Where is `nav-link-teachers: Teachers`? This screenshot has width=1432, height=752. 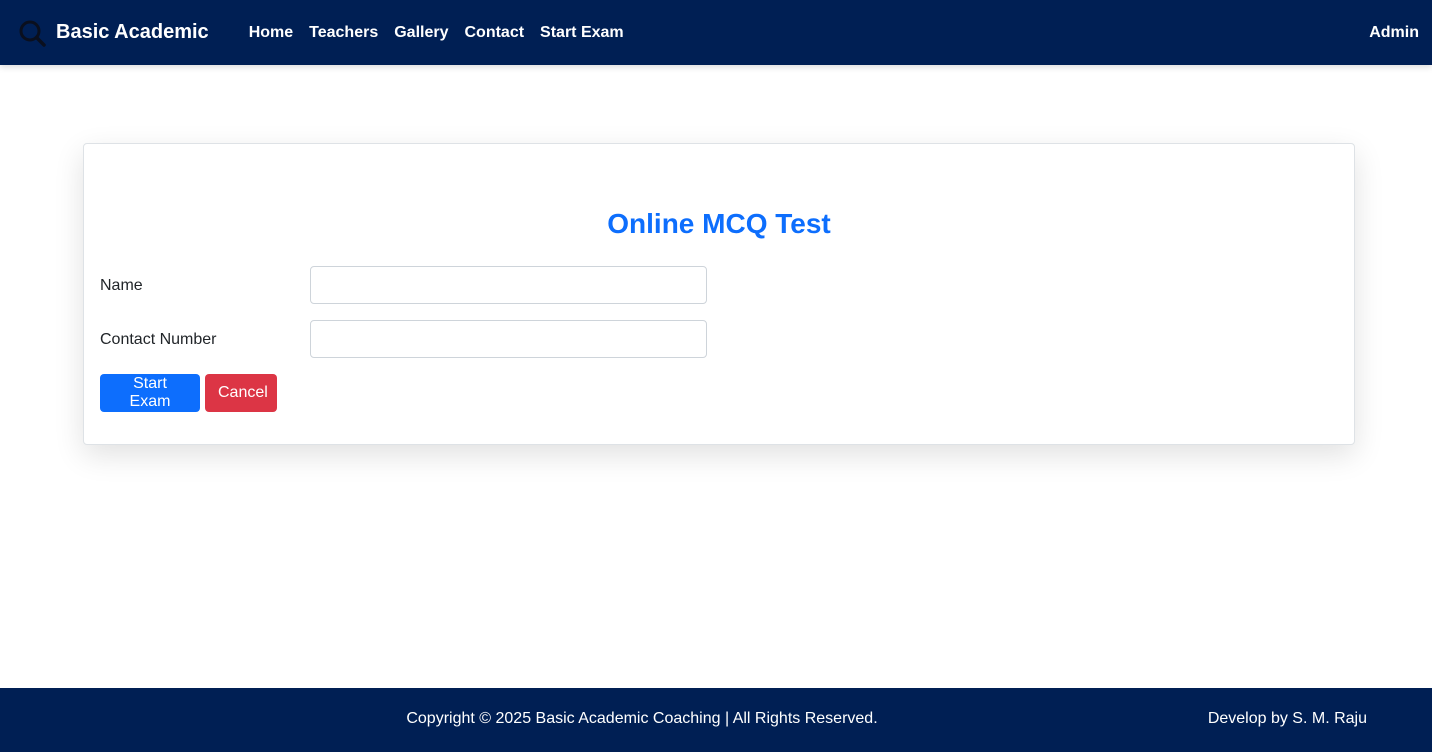
nav-link-teachers: Teachers is located at coordinates (343, 33).